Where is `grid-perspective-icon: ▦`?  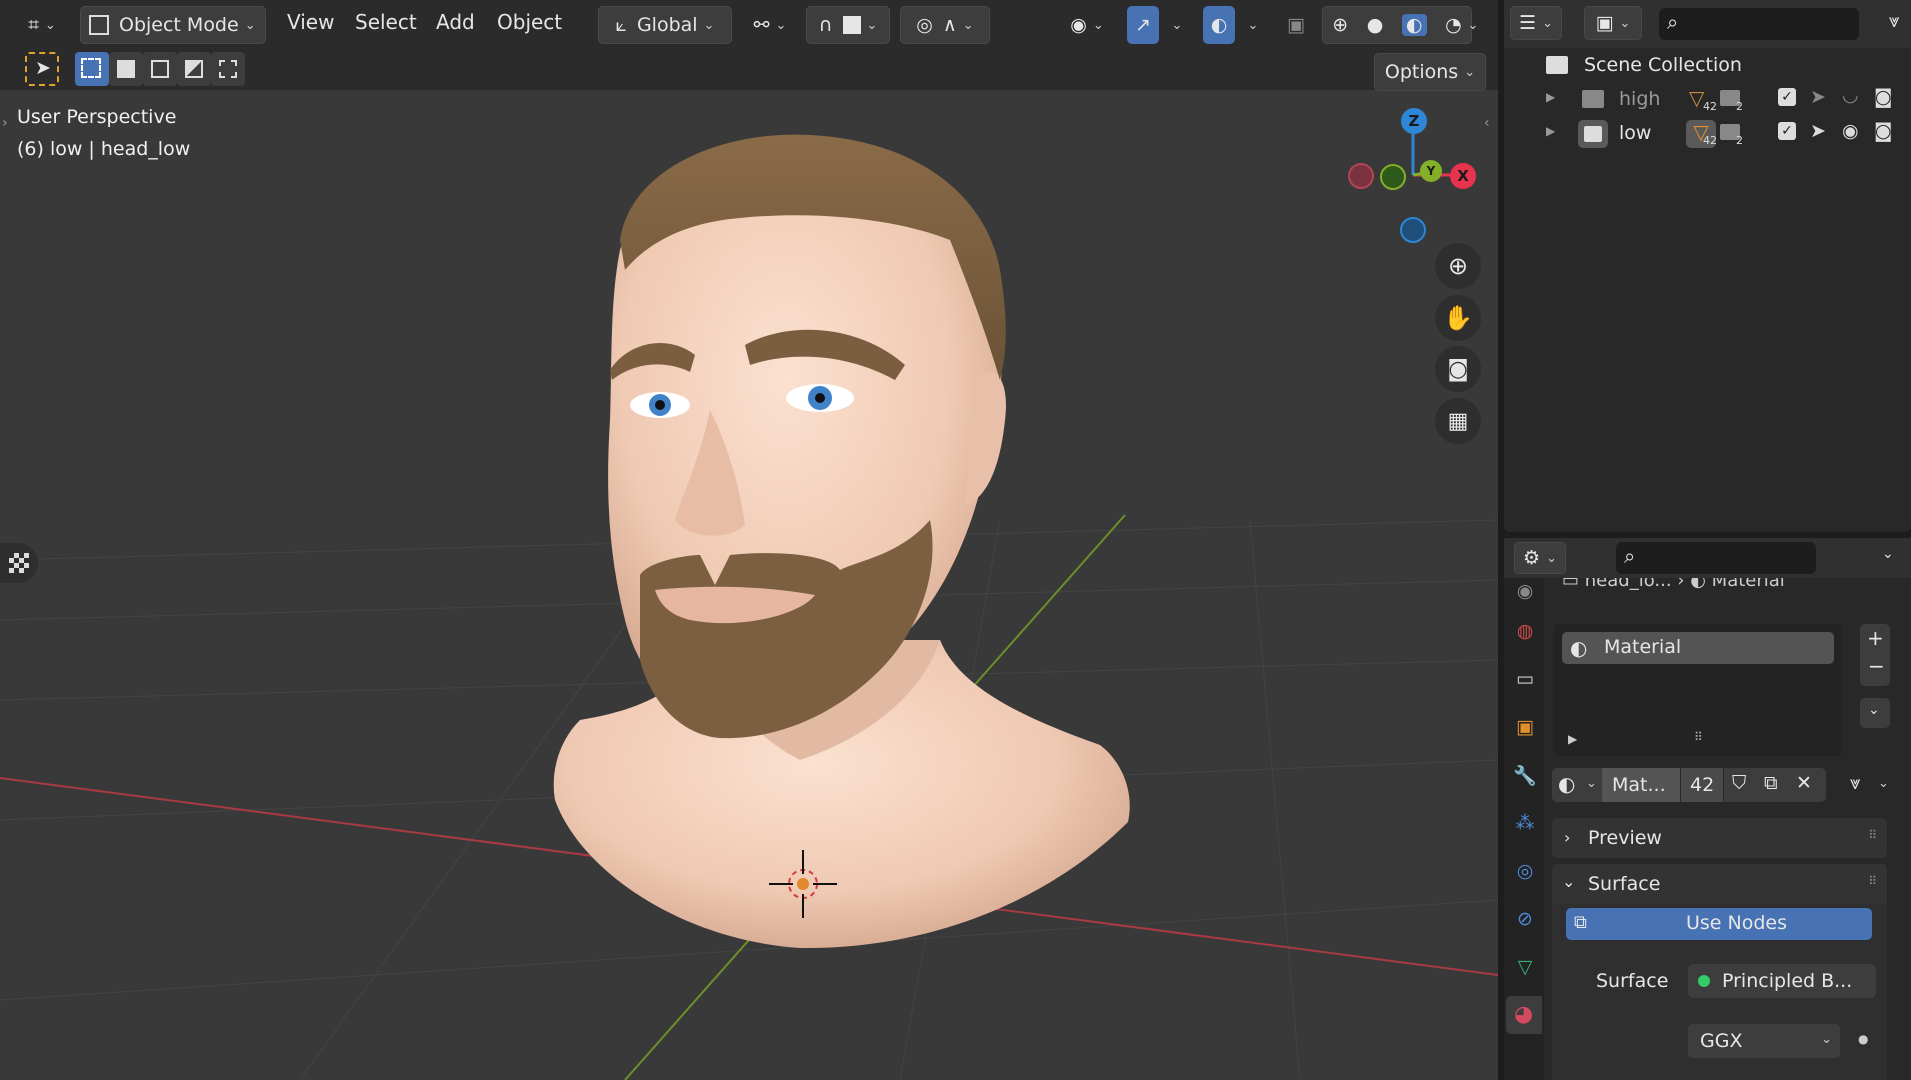
grid-perspective-icon: ▦ is located at coordinates (1458, 421).